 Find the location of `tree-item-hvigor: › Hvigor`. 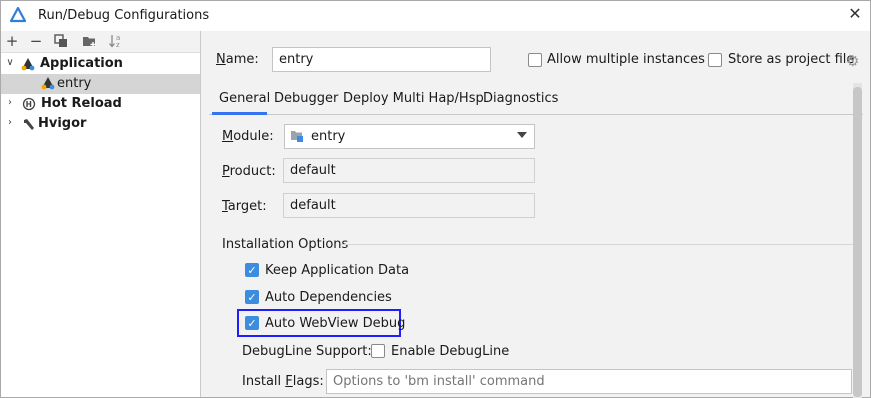

tree-item-hvigor: › Hvigor is located at coordinates (100, 124).